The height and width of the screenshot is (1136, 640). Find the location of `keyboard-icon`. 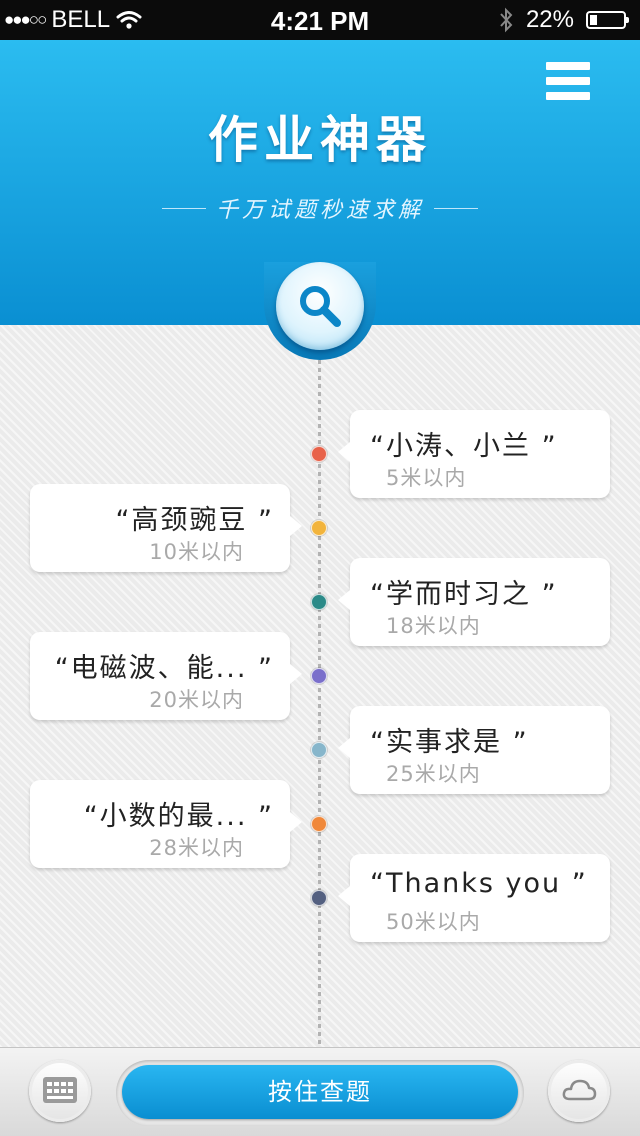

keyboard-icon is located at coordinates (60, 1090).